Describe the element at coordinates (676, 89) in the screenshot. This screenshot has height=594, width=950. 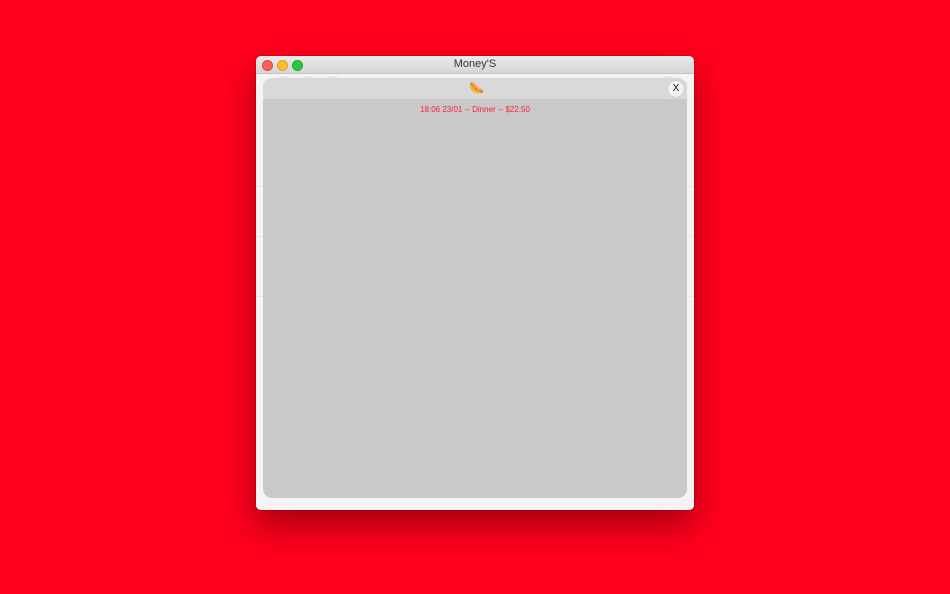
I see `close-panel-button: X` at that location.